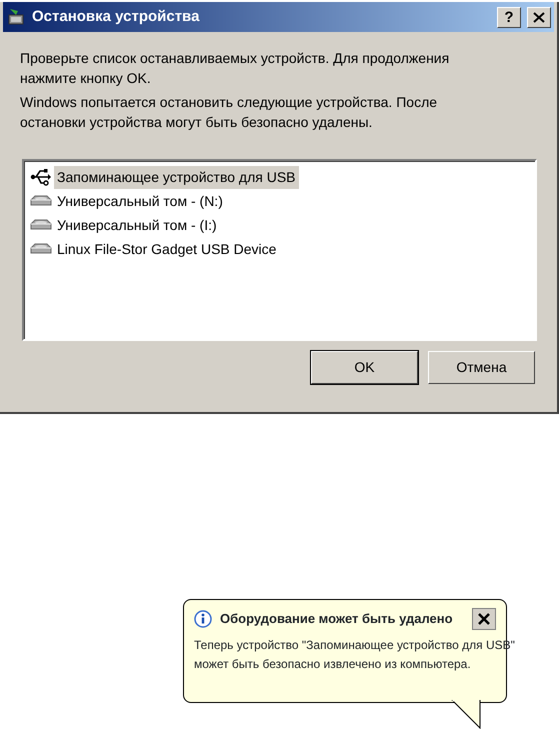  I want to click on list-item: Универсальный том - (I:), so click(137, 225).